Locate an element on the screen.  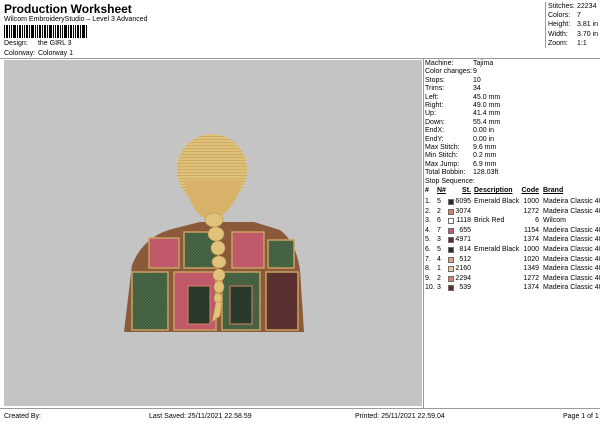
stitch-count: 2294 is located at coordinates (463, 278).